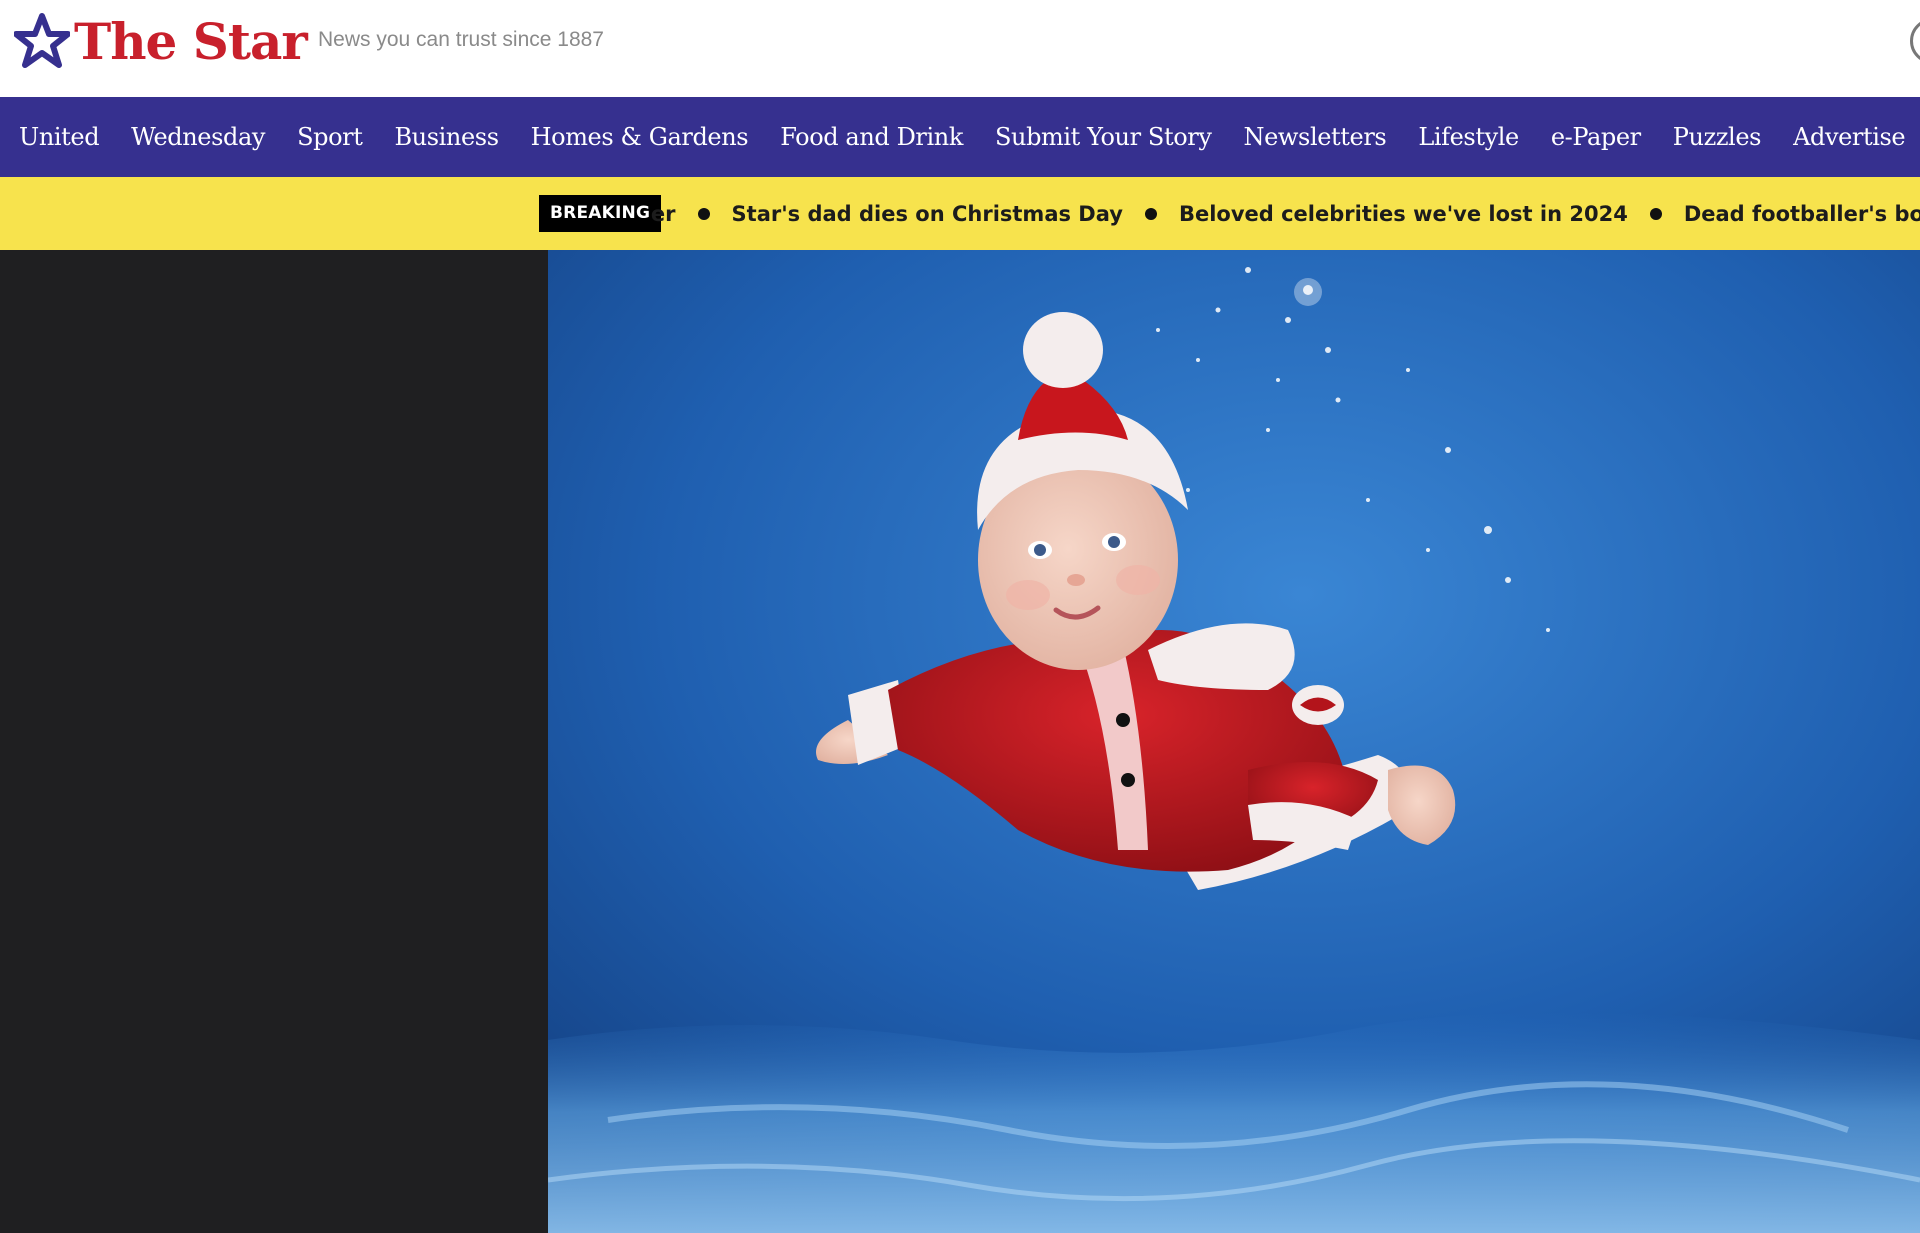 This screenshot has width=1920, height=1233. I want to click on site-logo: The Star, so click(161, 42).